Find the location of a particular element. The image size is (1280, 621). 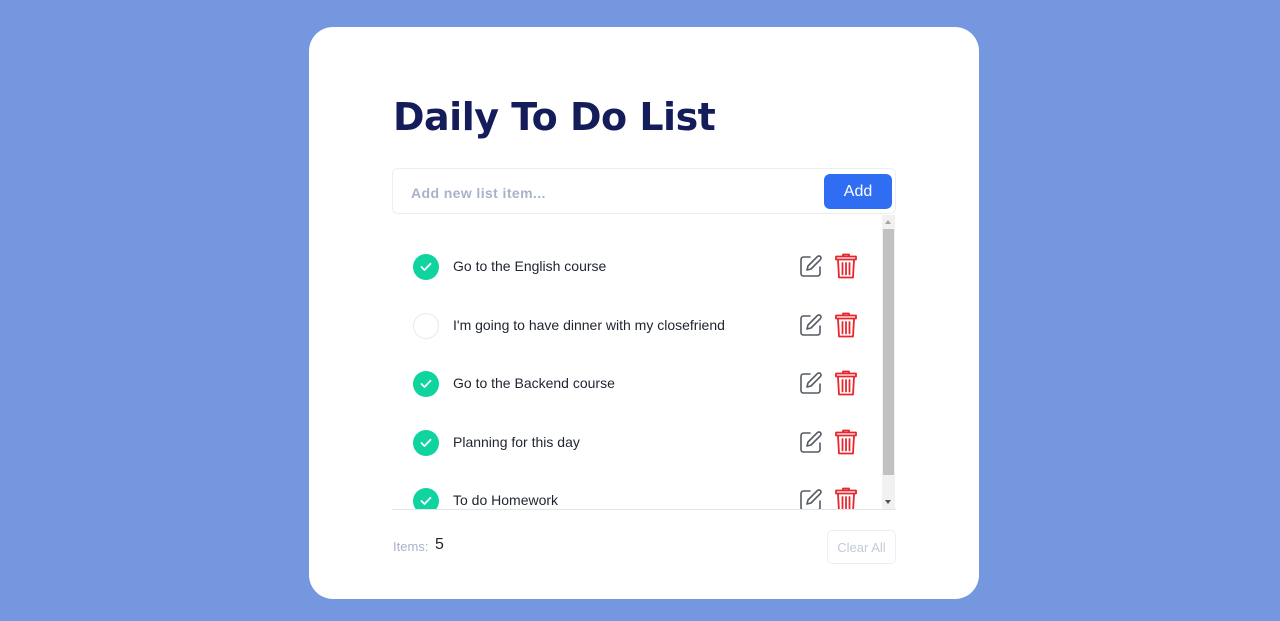

new-item-form: Add is located at coordinates (644, 191).